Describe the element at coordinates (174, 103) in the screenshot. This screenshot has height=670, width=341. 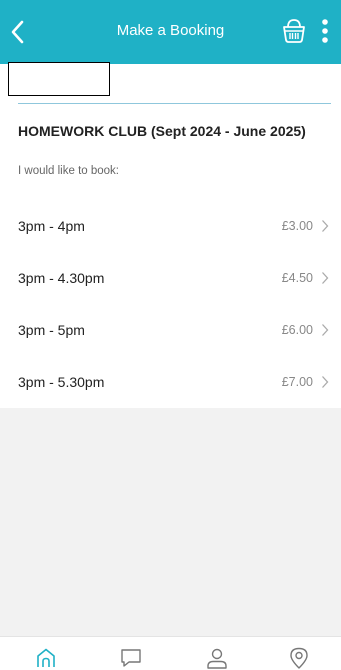
I see `divider` at that location.